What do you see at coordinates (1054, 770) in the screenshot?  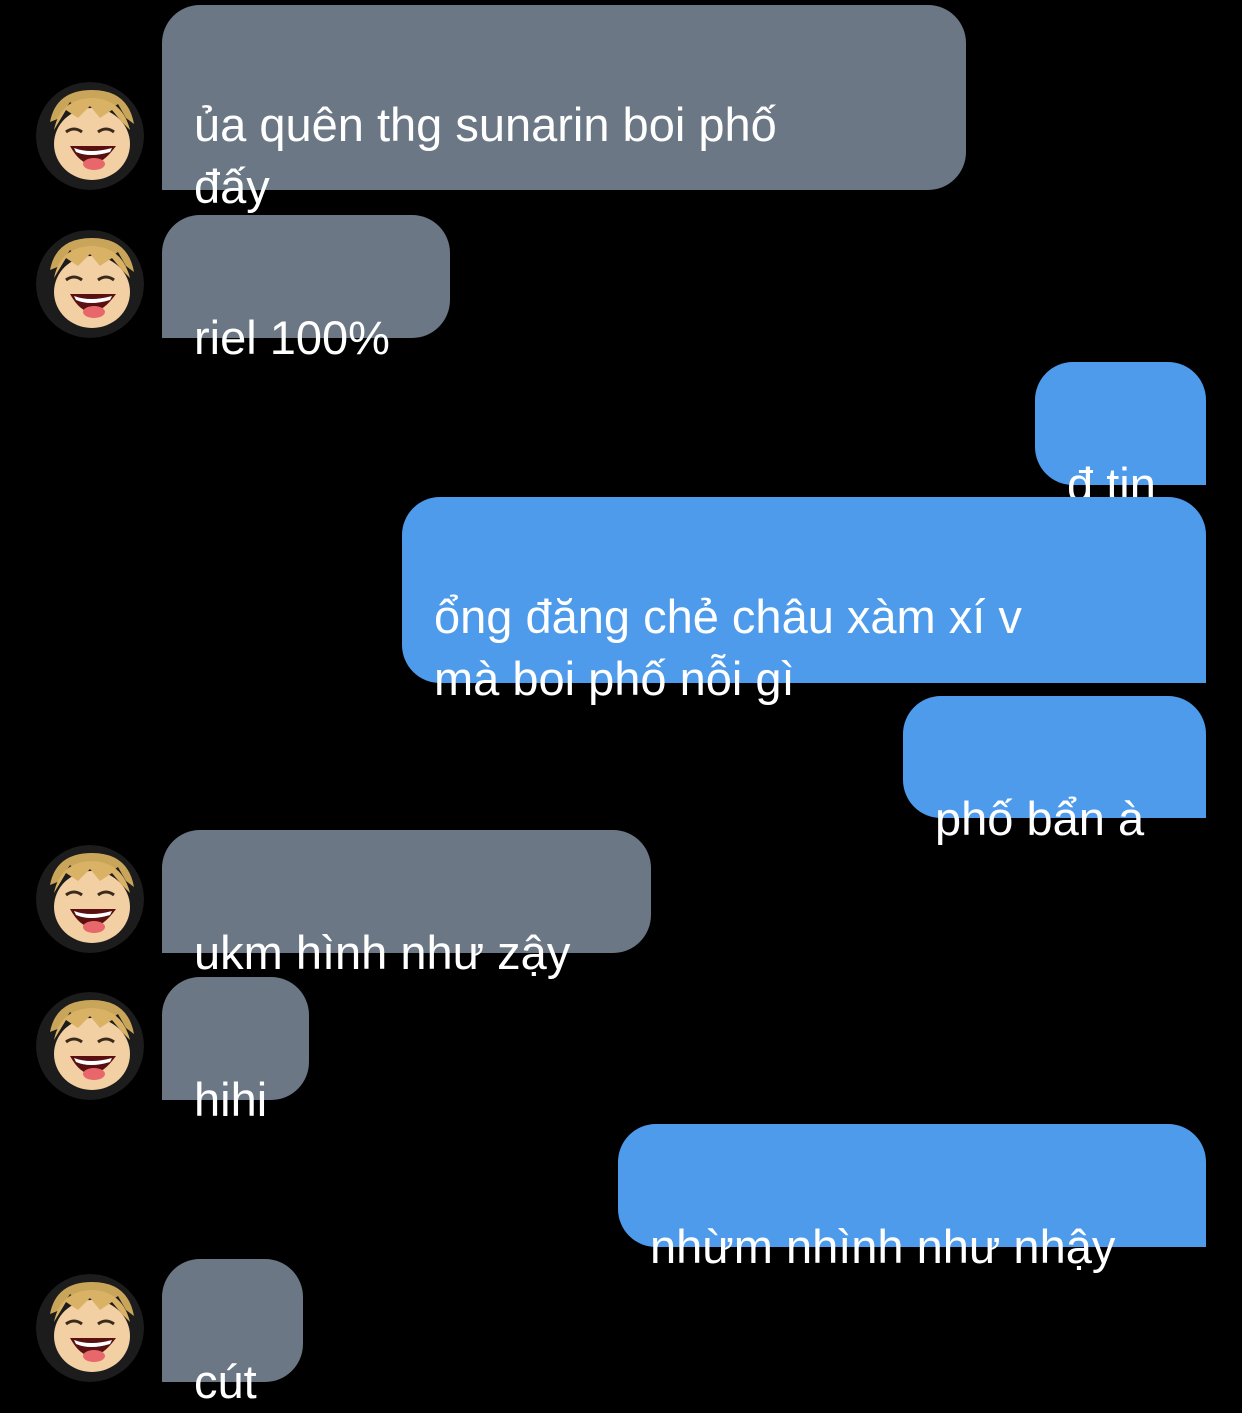 I see `message-bubble-outgoing: phố bẩn à` at bounding box center [1054, 770].